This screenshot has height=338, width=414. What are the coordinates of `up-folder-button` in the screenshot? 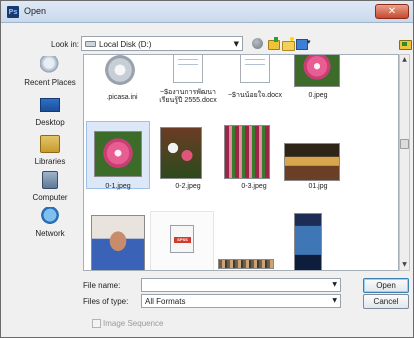 It's located at (273, 44).